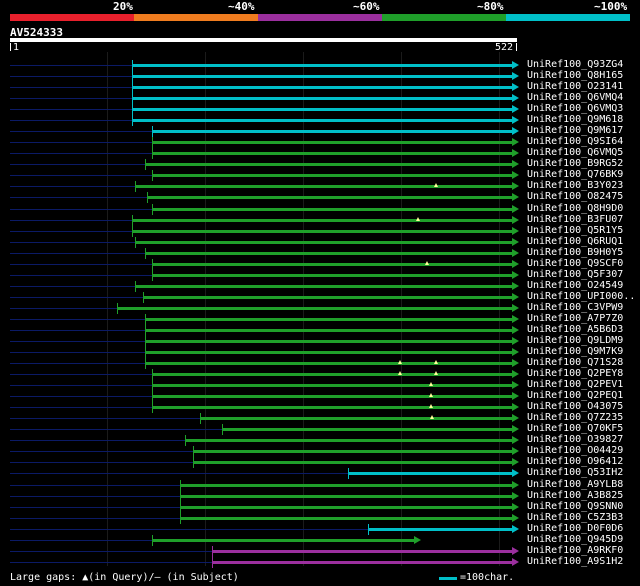 The image size is (640, 586). What do you see at coordinates (575, 141) in the screenshot?
I see `hit-label: UniRef100_Q9SI64` at bounding box center [575, 141].